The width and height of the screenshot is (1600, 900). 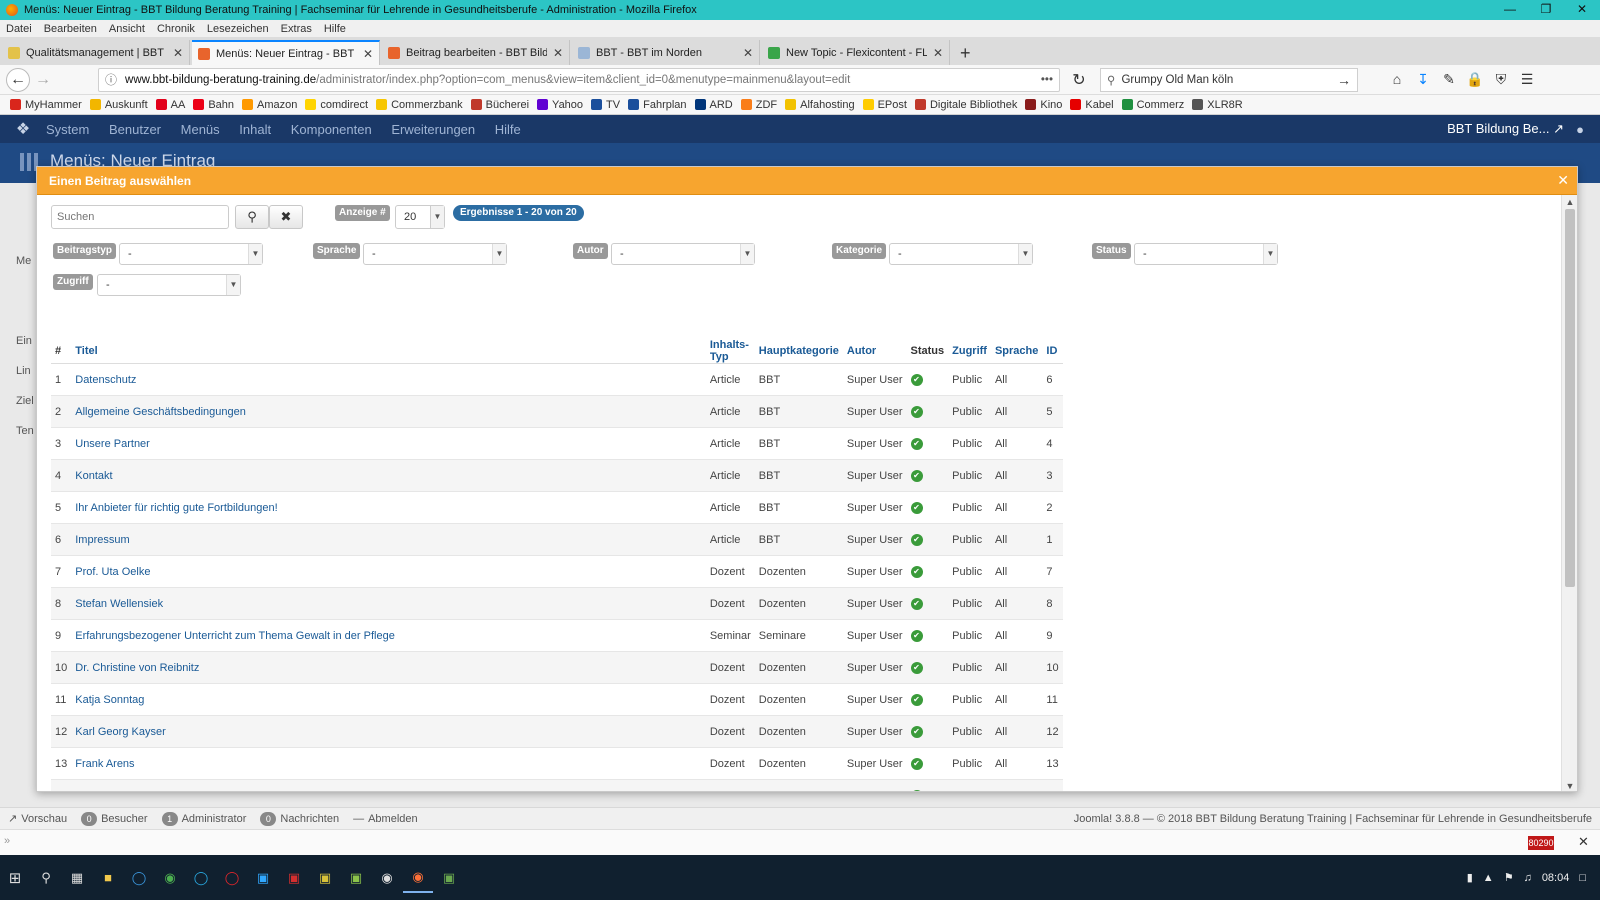 I want to click on menu-hilfe: Hilfe, so click(x=335, y=29).